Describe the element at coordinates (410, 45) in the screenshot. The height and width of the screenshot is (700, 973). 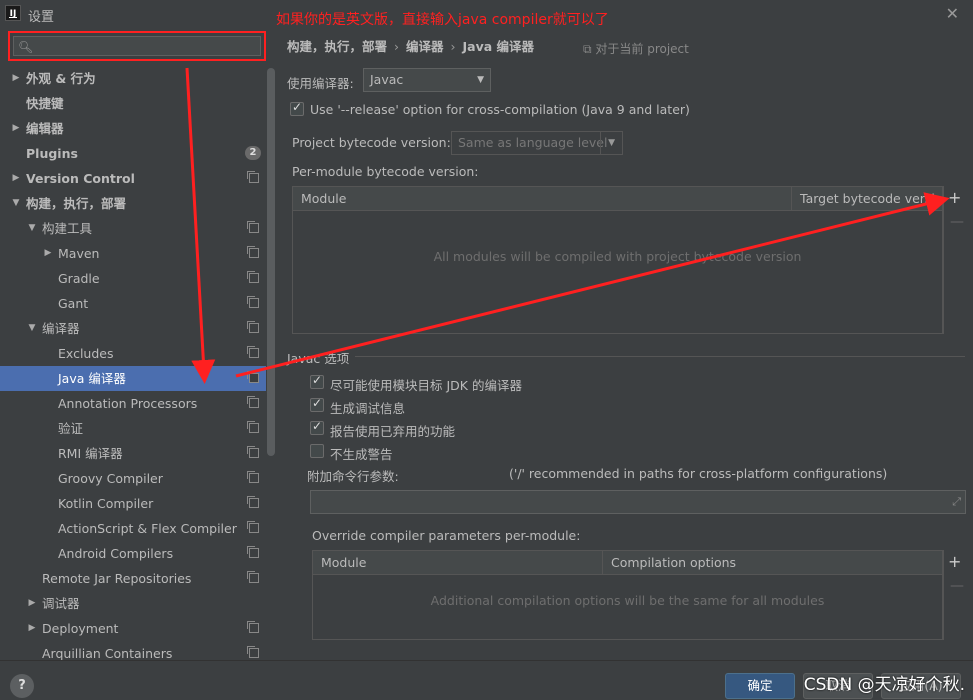
I see `breadcrumb: 构建，执行，部署 › 编译器 › Java 编译器` at that location.